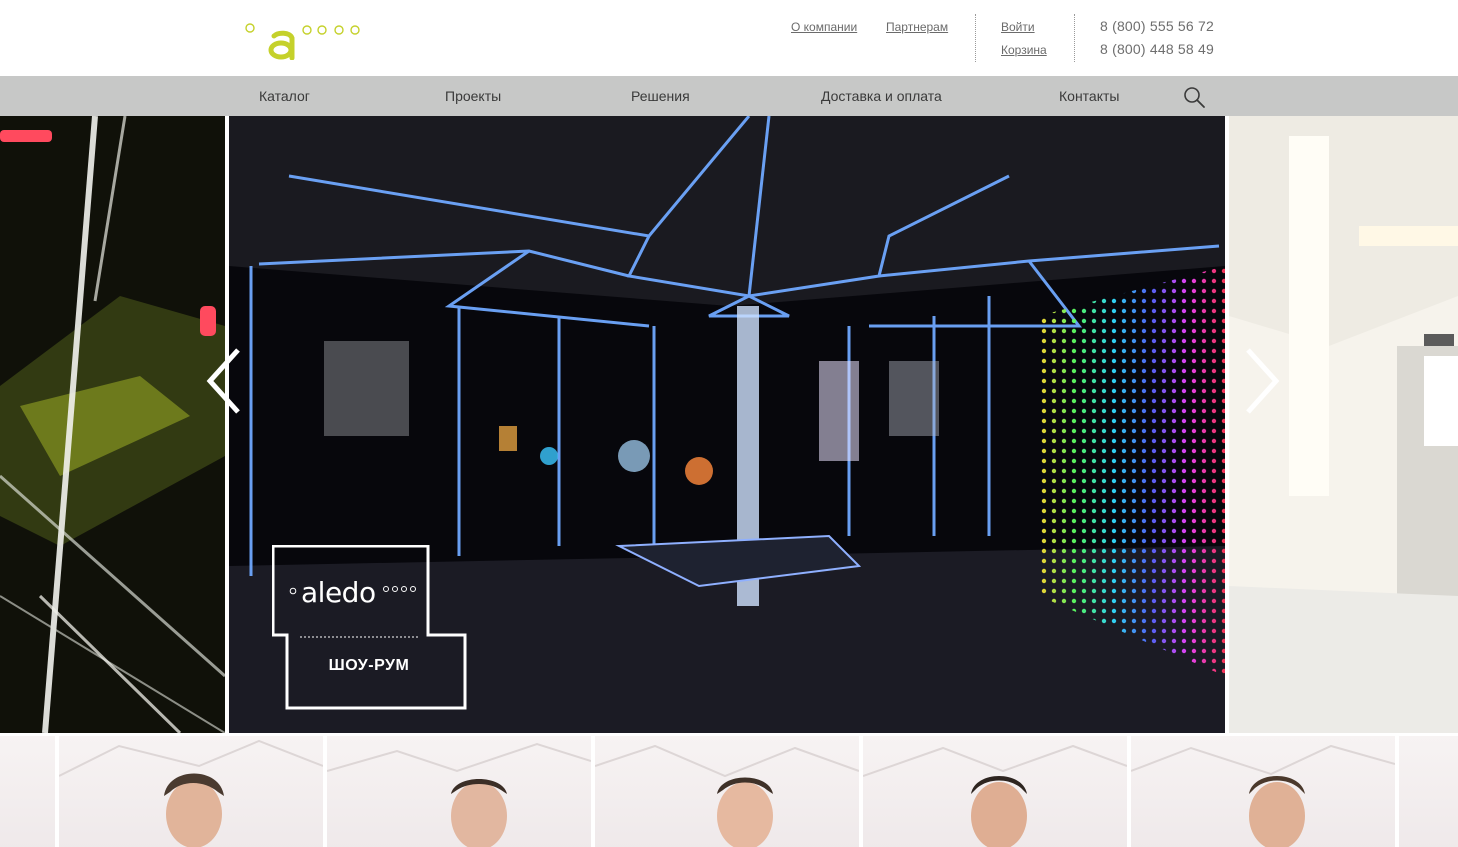  What do you see at coordinates (222, 381) in the screenshot?
I see `arrow-left-icon` at bounding box center [222, 381].